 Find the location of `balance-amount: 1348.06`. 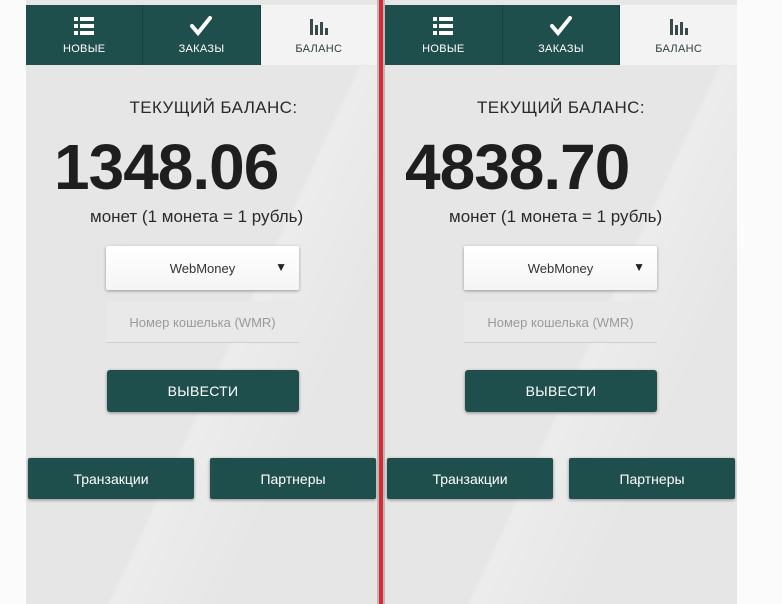

balance-amount: 1348.06 is located at coordinates (166, 167).